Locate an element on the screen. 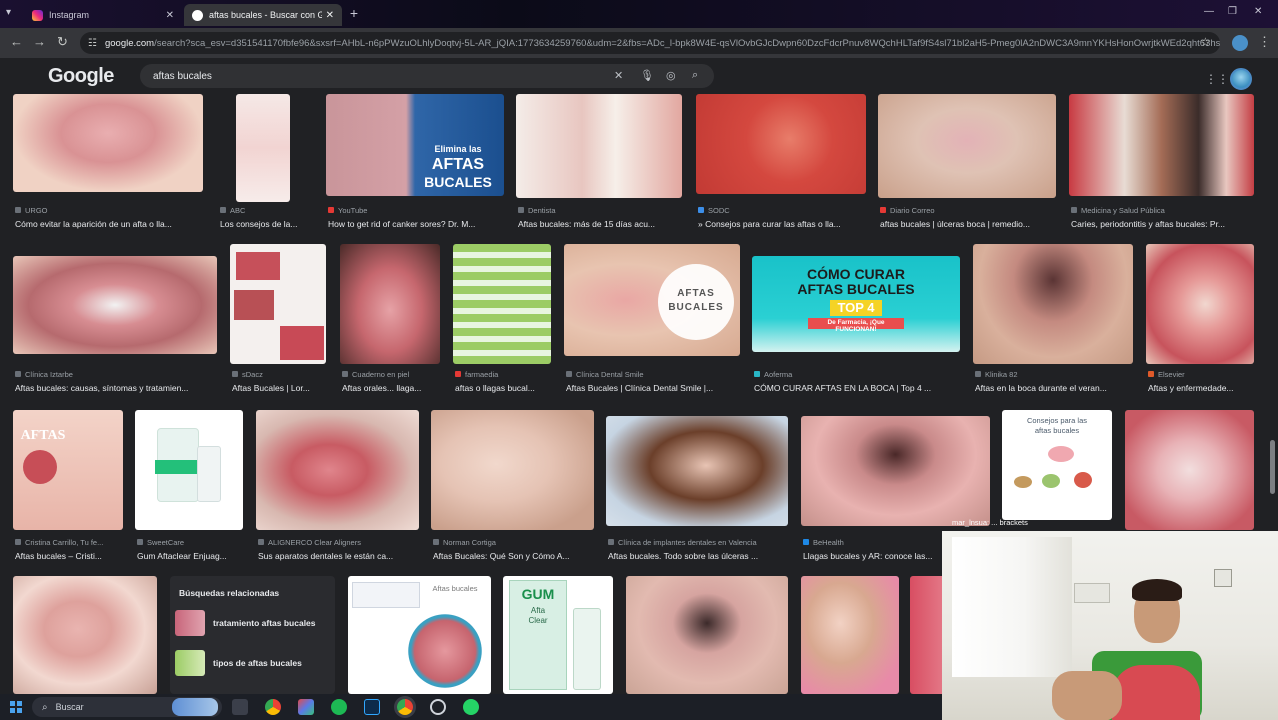 The width and height of the screenshot is (1278, 720). result-source: Medicina y Salud Pública is located at coordinates (1163, 210).